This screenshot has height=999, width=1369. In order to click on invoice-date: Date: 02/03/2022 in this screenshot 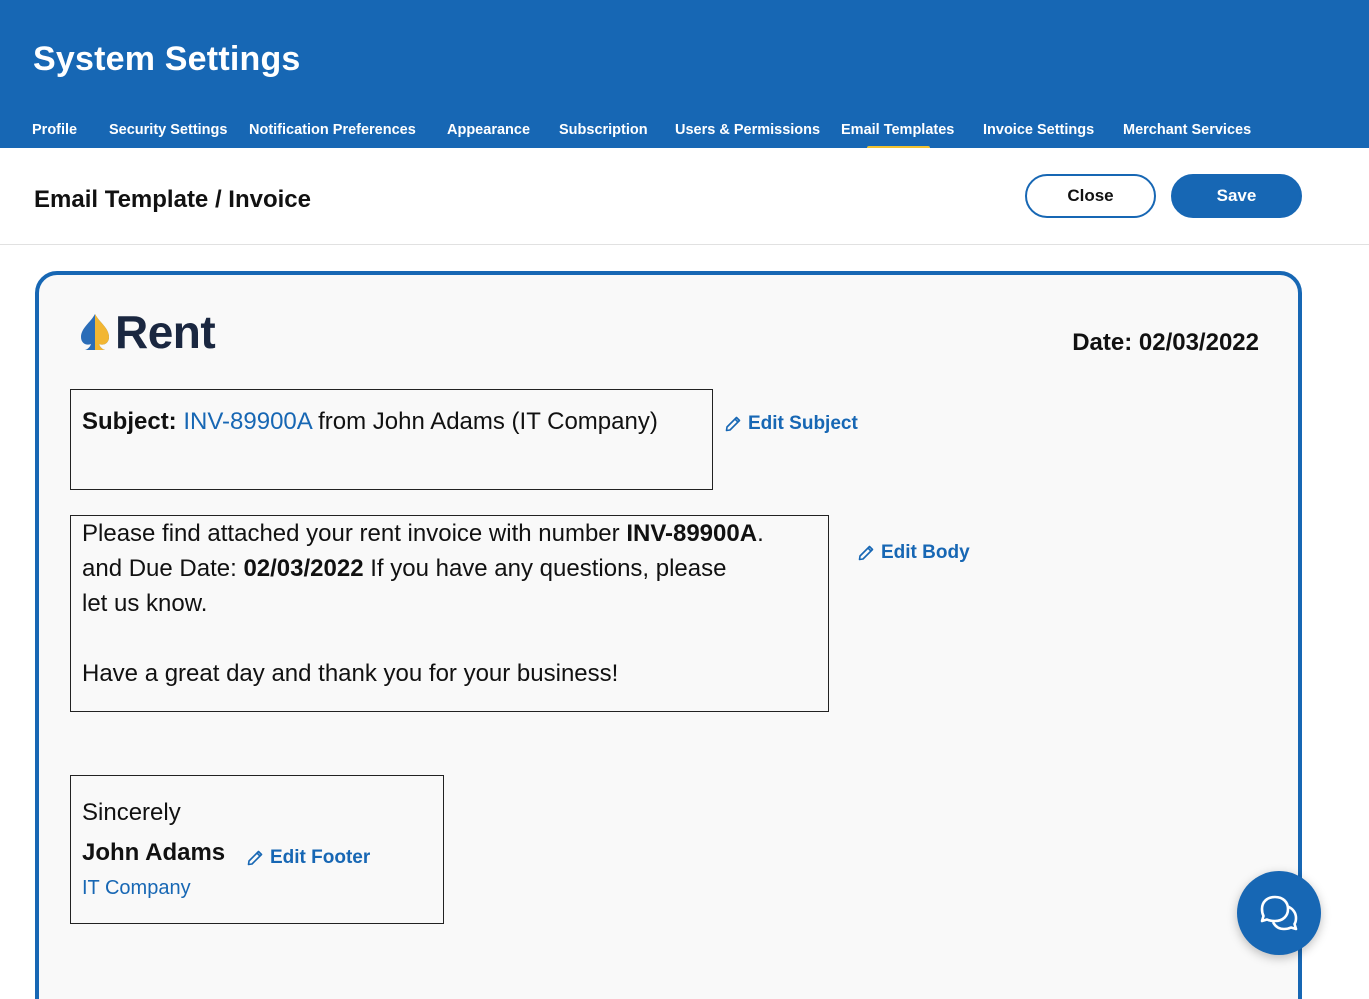, I will do `click(1165, 343)`.